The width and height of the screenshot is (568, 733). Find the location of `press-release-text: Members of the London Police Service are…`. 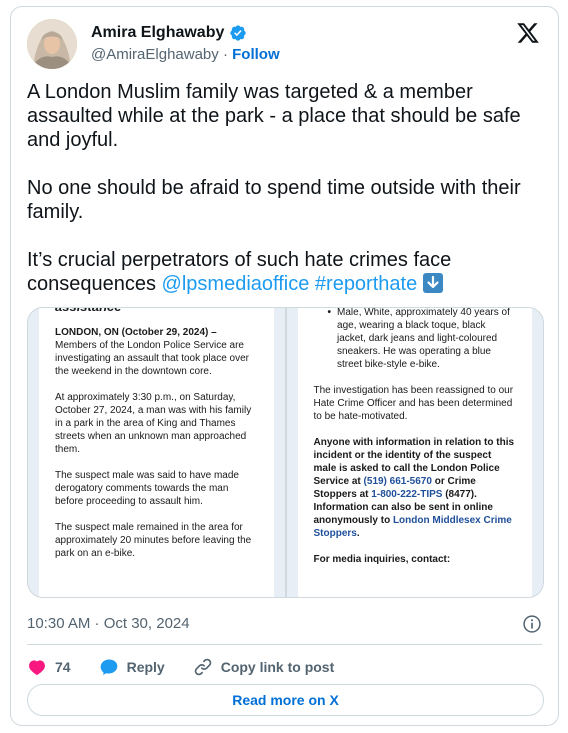

press-release-text: Members of the London Police Service are… is located at coordinates (152, 358).